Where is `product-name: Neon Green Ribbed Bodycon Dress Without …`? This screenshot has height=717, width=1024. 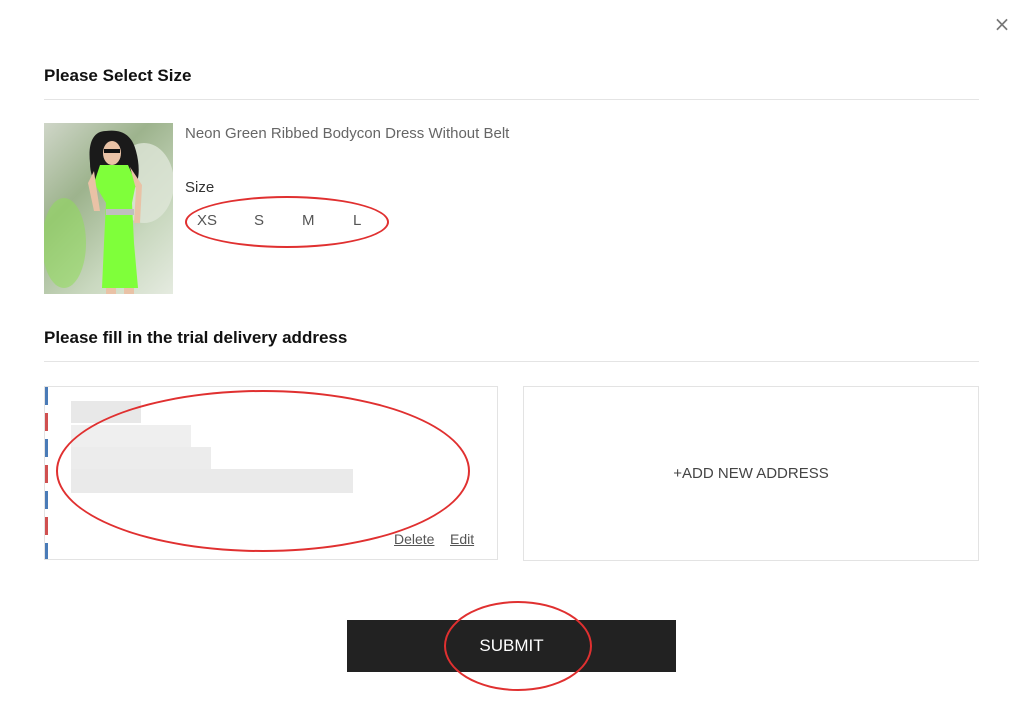 product-name: Neon Green Ribbed Bodycon Dress Without … is located at coordinates (347, 133).